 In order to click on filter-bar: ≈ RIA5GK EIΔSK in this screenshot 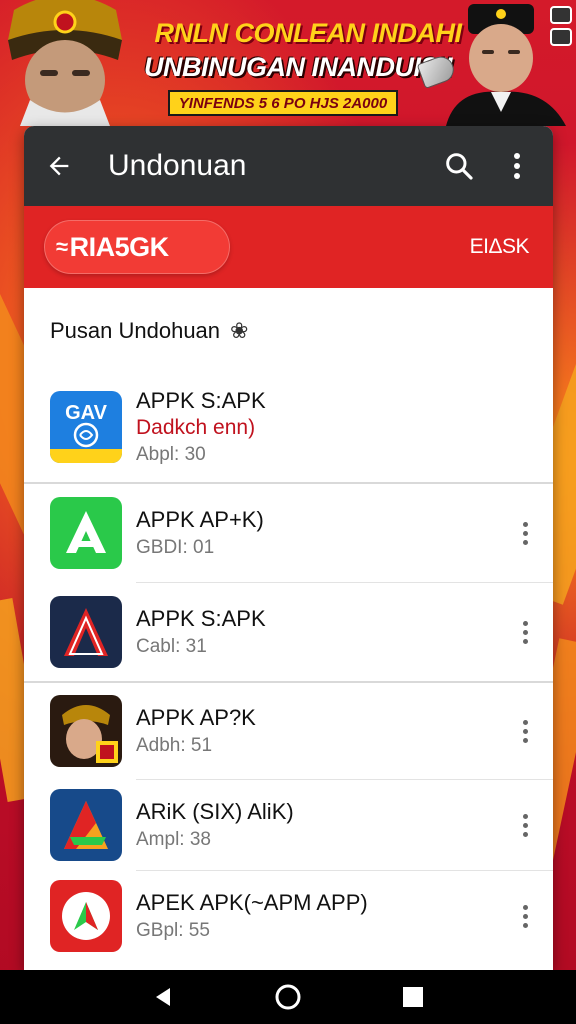, I will do `click(288, 247)`.